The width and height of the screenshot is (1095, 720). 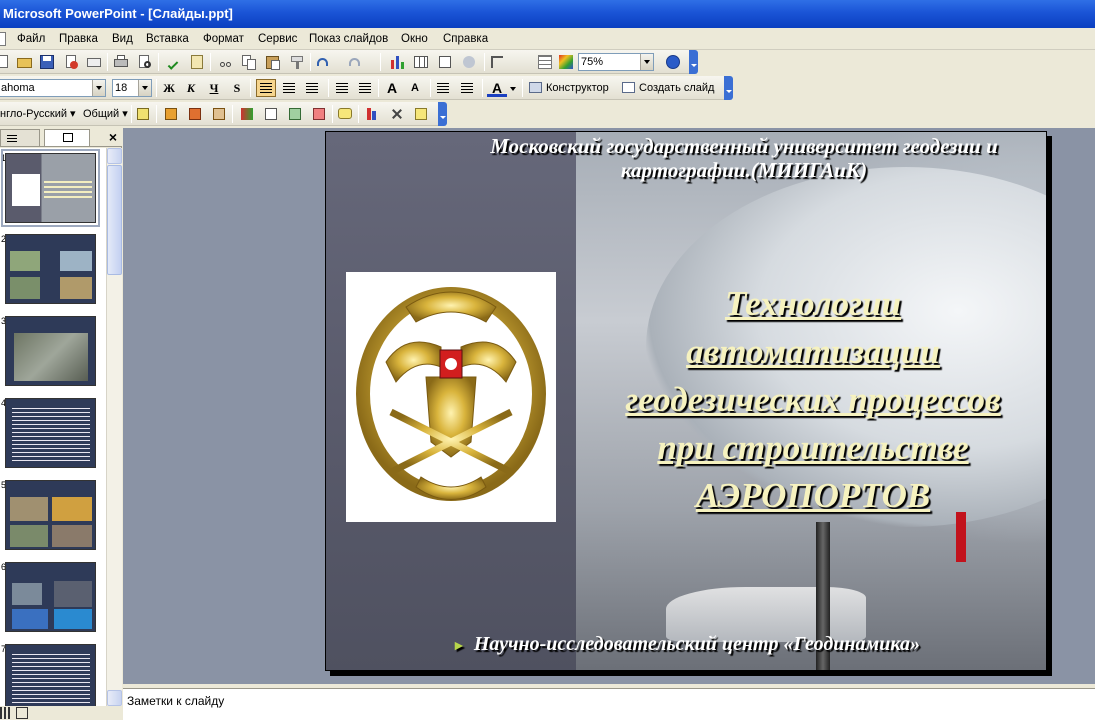 I want to click on university-emblem, so click(x=451, y=397).